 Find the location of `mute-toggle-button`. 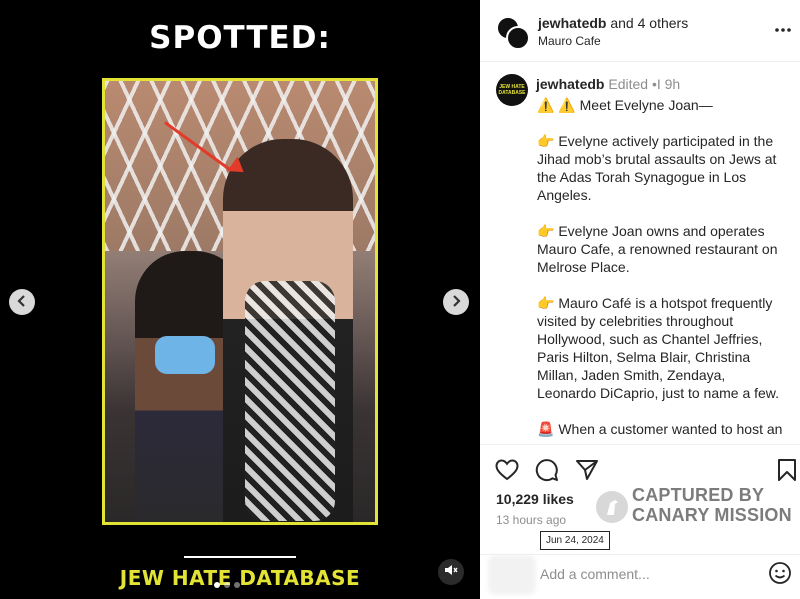

mute-toggle-button is located at coordinates (451, 572).